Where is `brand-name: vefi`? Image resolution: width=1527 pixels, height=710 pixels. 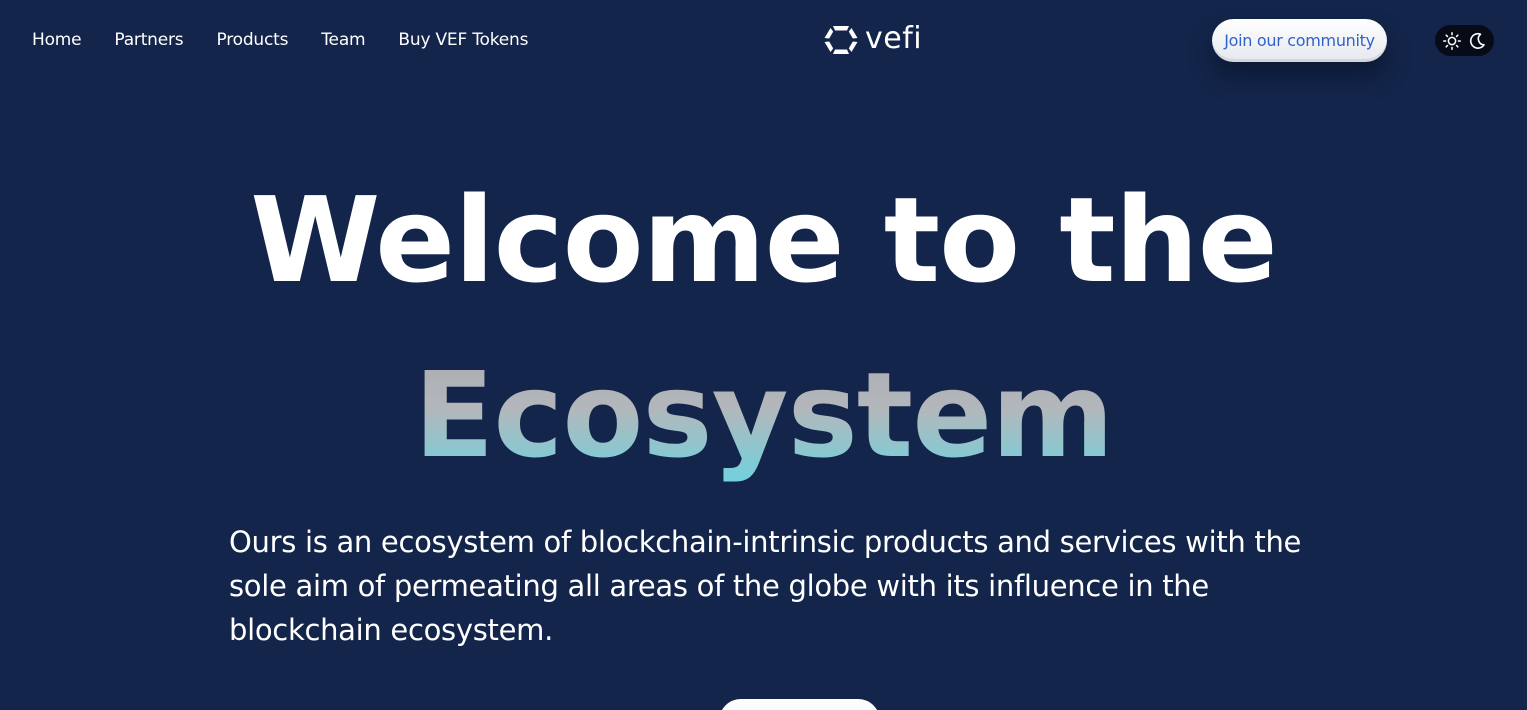
brand-name: vefi is located at coordinates (894, 38).